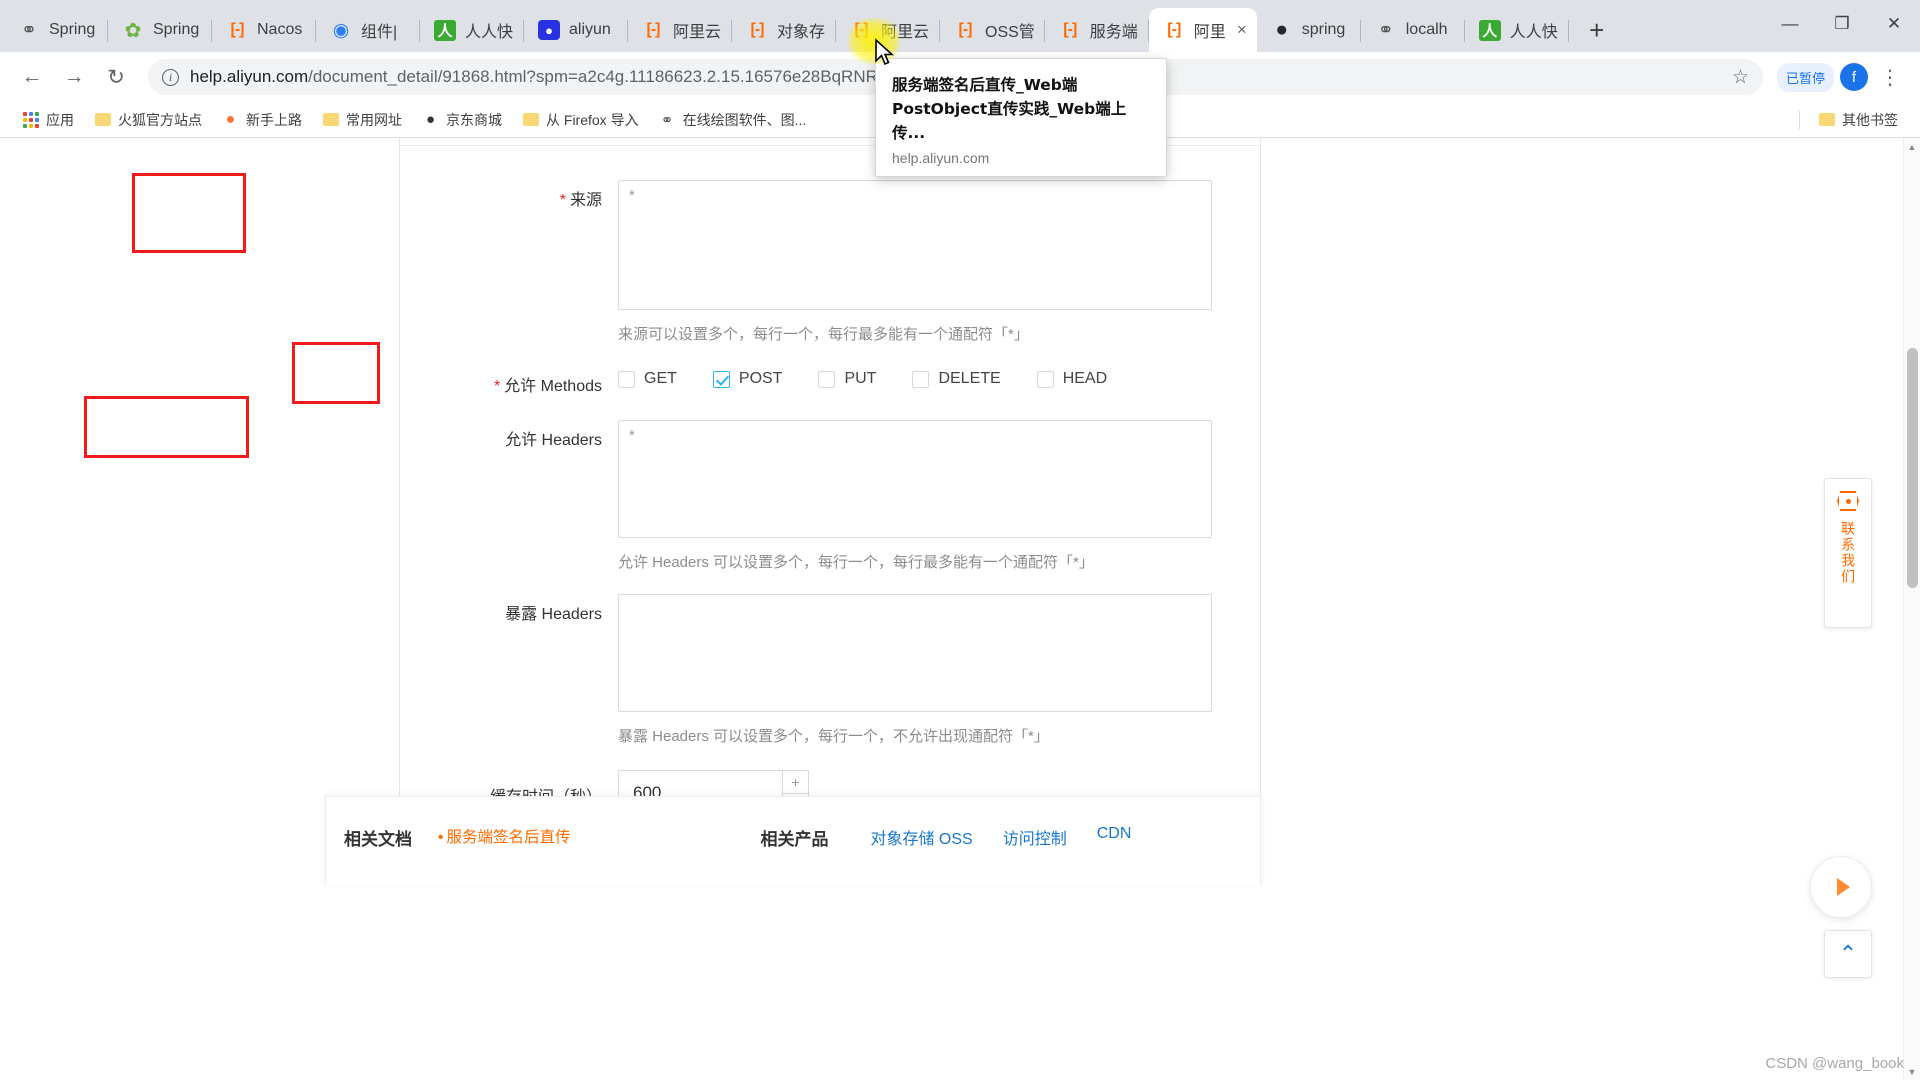  What do you see at coordinates (956, 379) in the screenshot?
I see `checkbox-delete: DELETE` at bounding box center [956, 379].